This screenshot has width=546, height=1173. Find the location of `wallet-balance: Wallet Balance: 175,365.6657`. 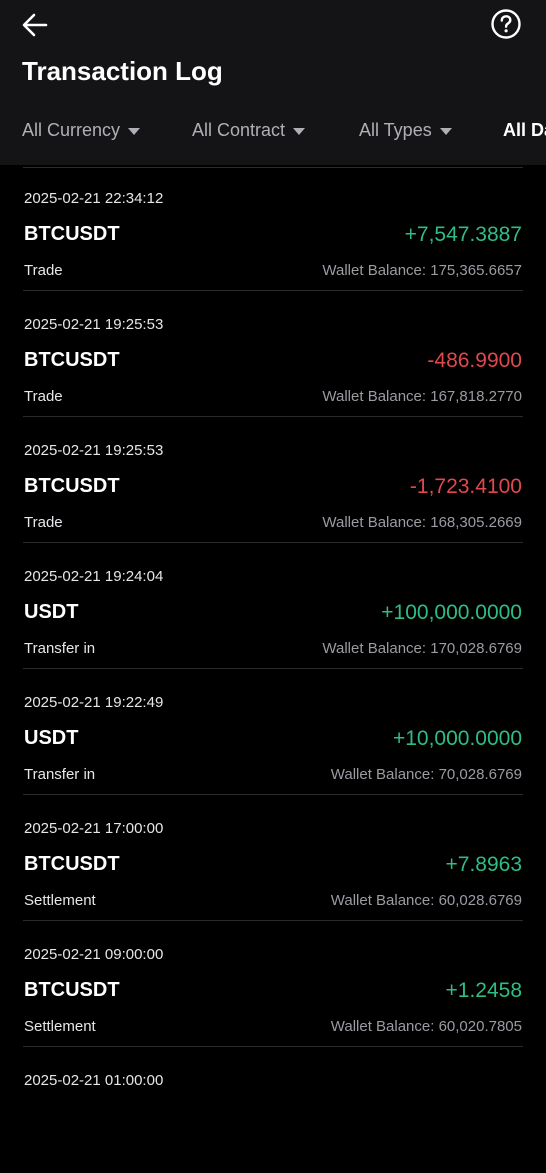

wallet-balance: Wallet Balance: 175,365.6657 is located at coordinates (422, 270).